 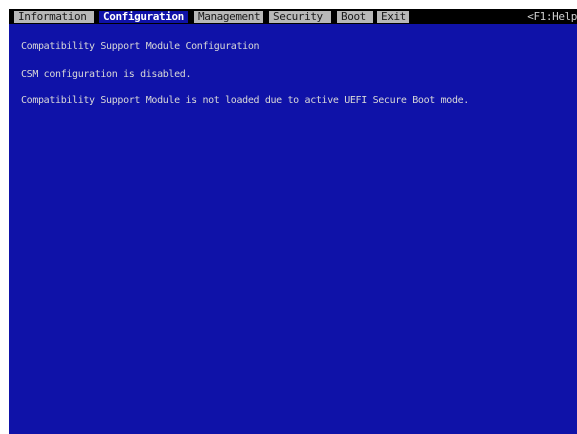 I want to click on tab-boot: Boot, so click(x=355, y=17).